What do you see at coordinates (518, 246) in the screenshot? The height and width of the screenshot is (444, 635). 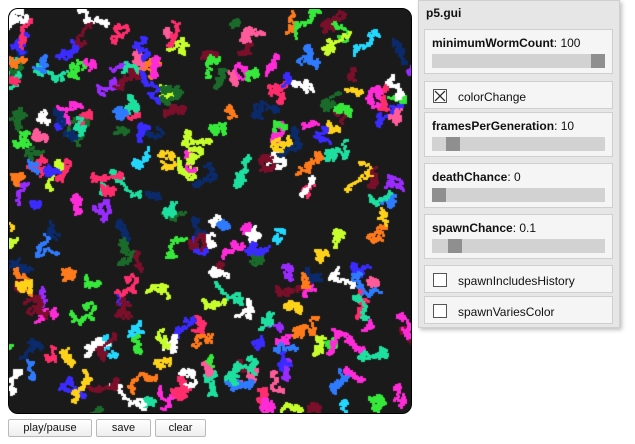 I see `spawn-chance-slider` at bounding box center [518, 246].